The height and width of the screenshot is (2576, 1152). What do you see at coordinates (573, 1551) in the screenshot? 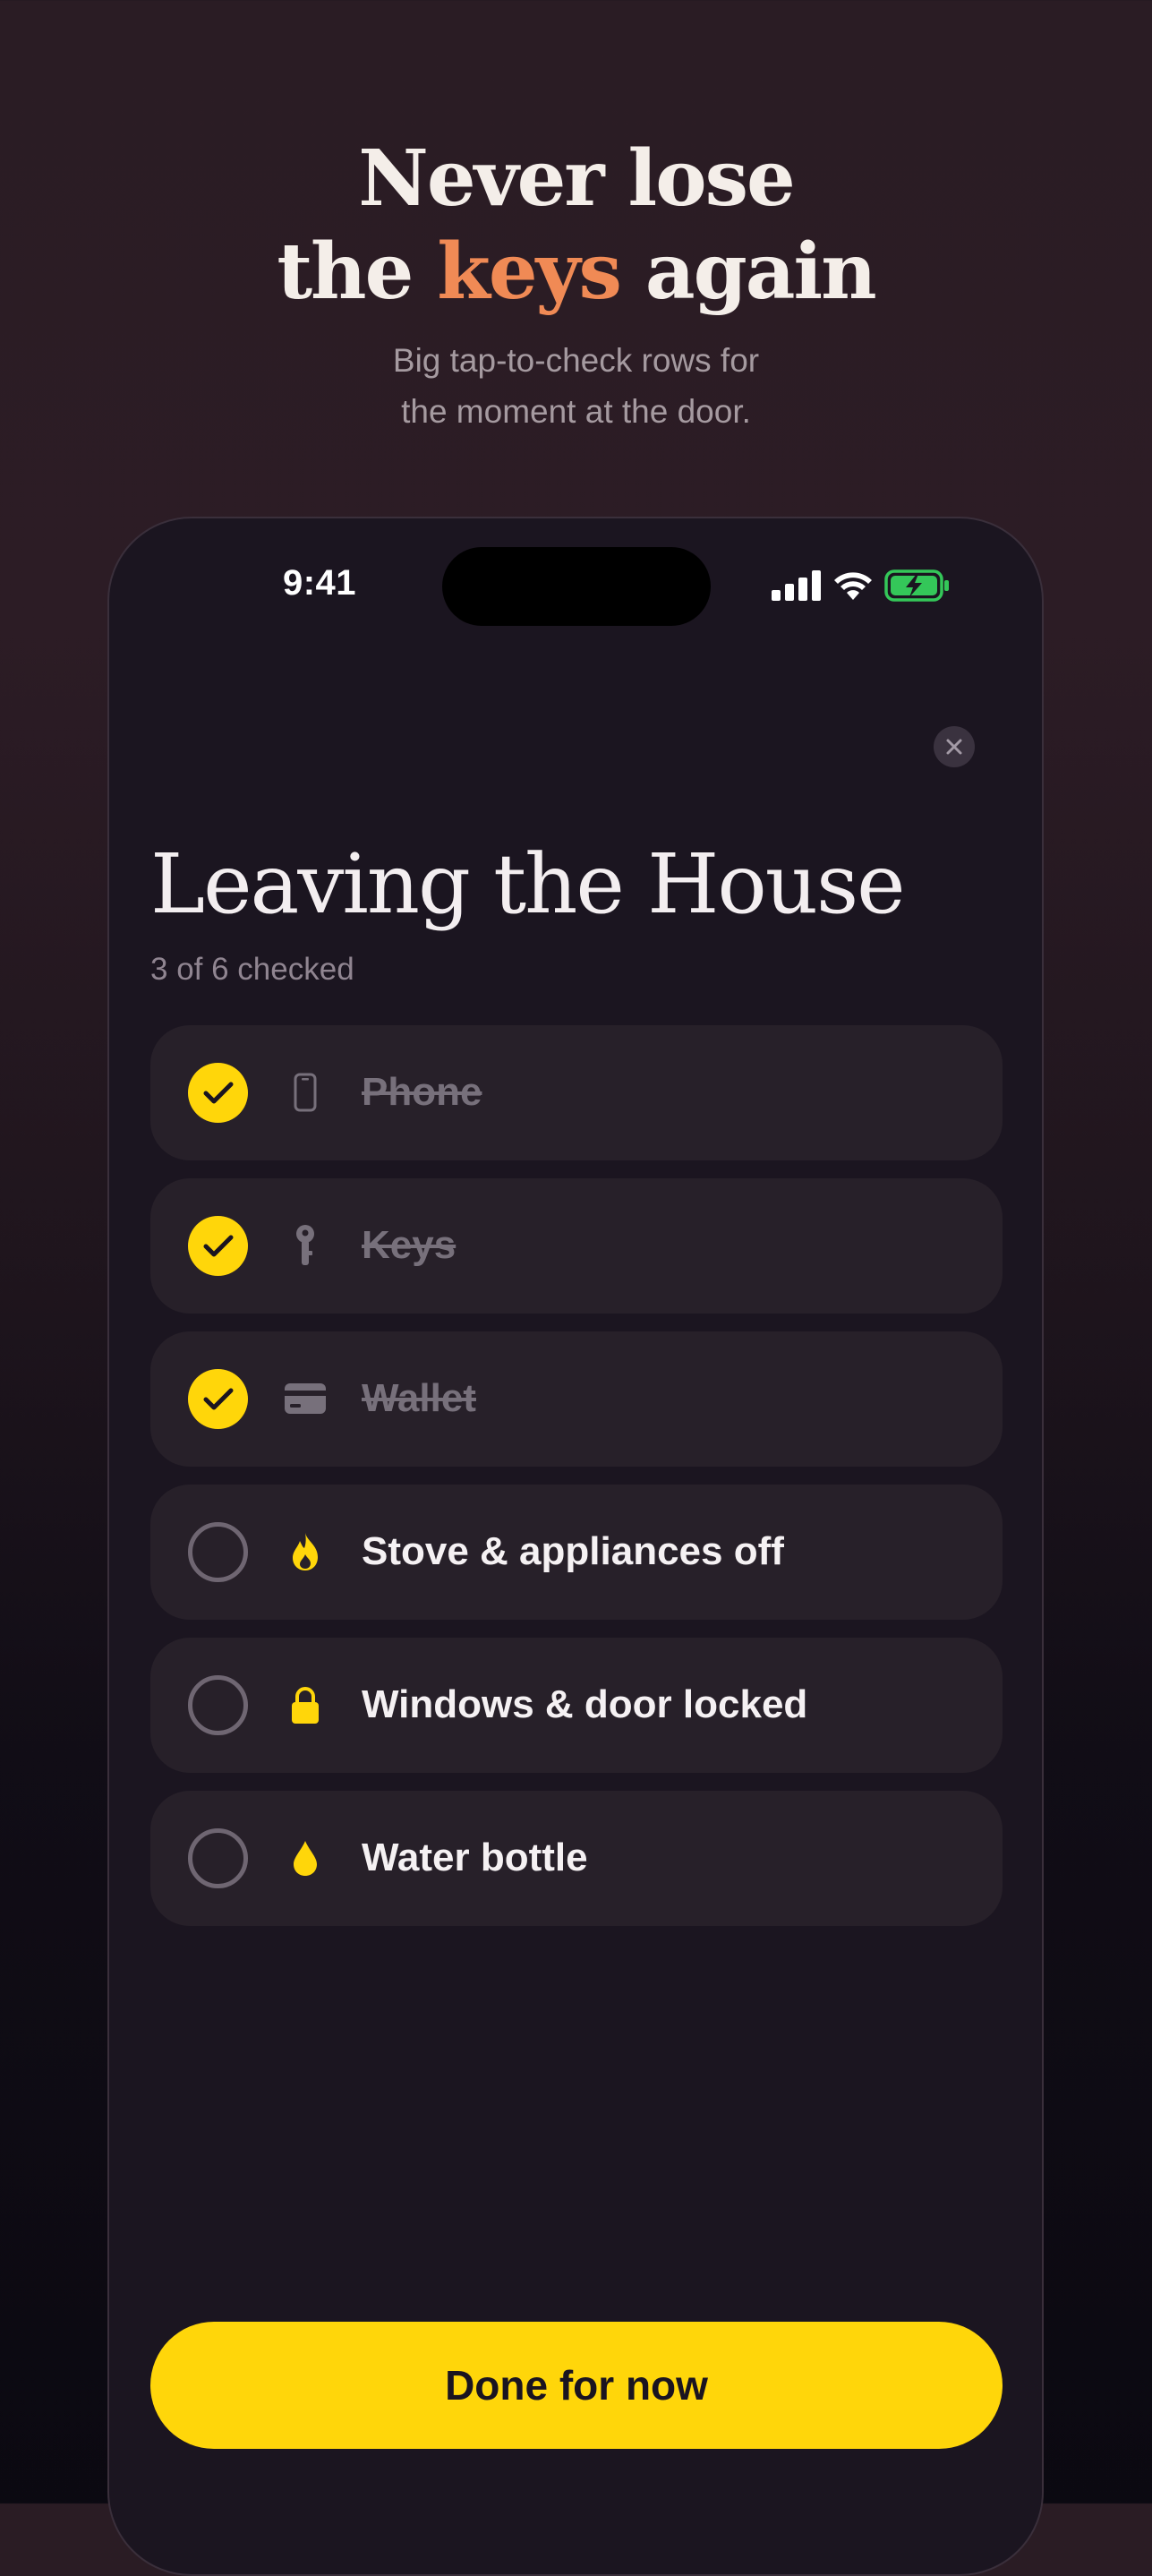
I see `item-label: Stove & appliances off` at bounding box center [573, 1551].